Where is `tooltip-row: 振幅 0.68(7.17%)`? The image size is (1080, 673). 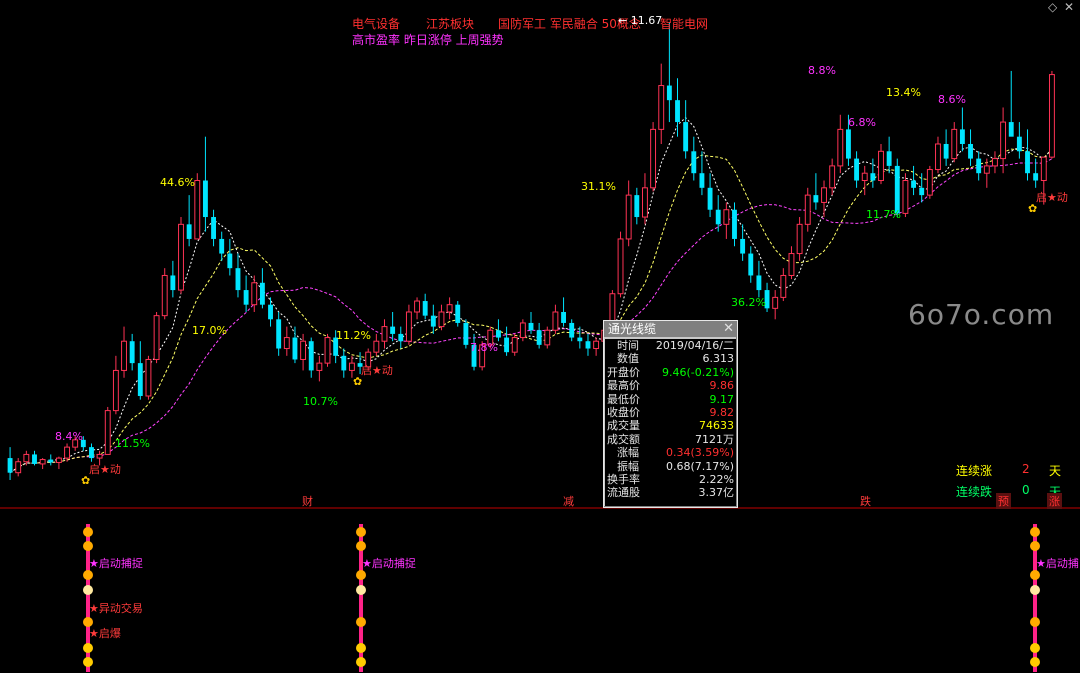 tooltip-row: 振幅 0.68(7.17%) is located at coordinates (670, 466).